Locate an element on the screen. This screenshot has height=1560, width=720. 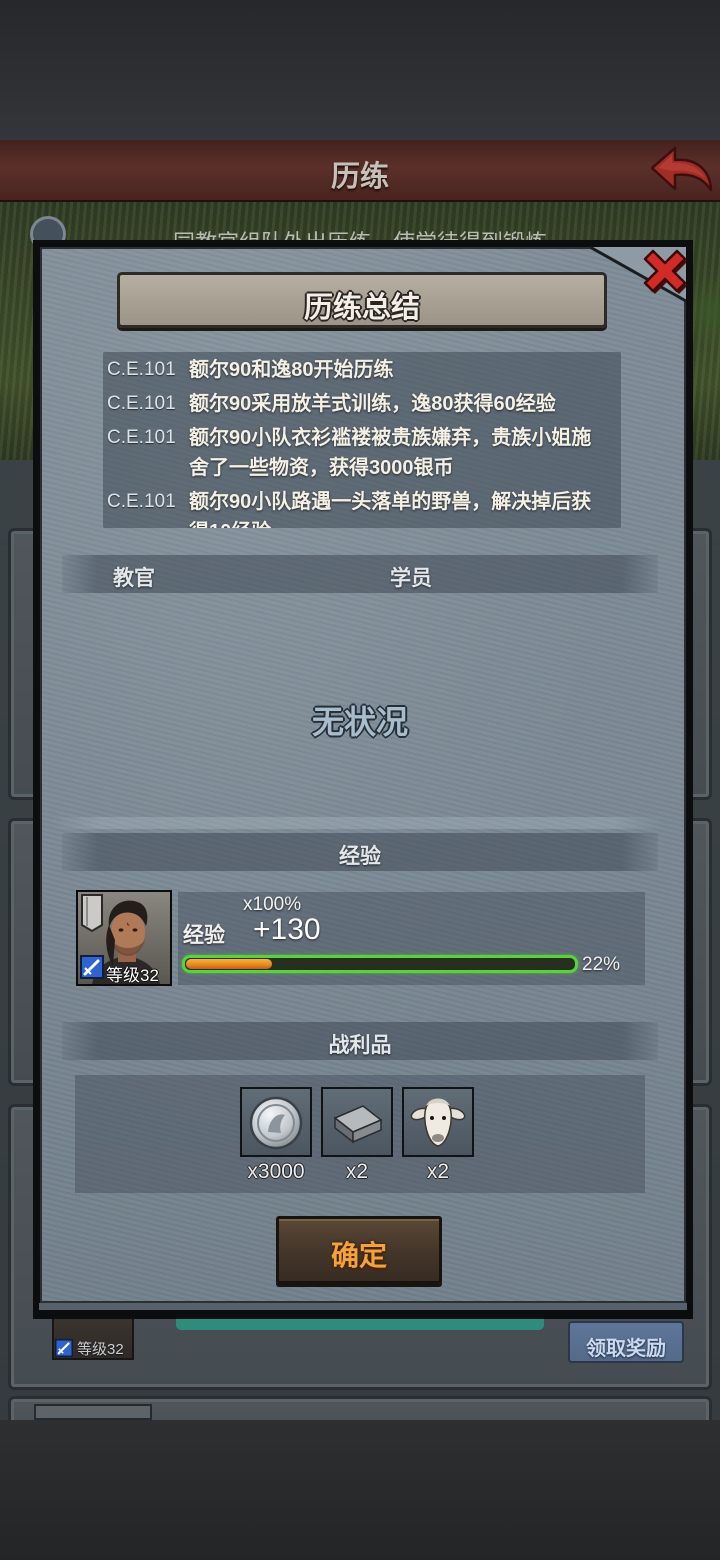
exp-progress-bar is located at coordinates (380, 964).